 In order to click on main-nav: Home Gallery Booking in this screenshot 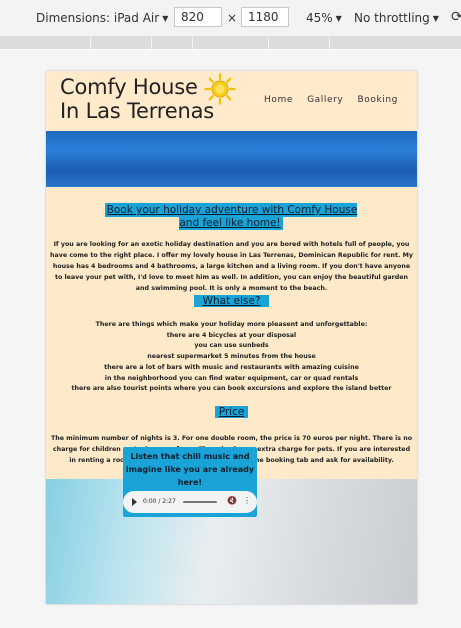, I will do `click(336, 99)`.